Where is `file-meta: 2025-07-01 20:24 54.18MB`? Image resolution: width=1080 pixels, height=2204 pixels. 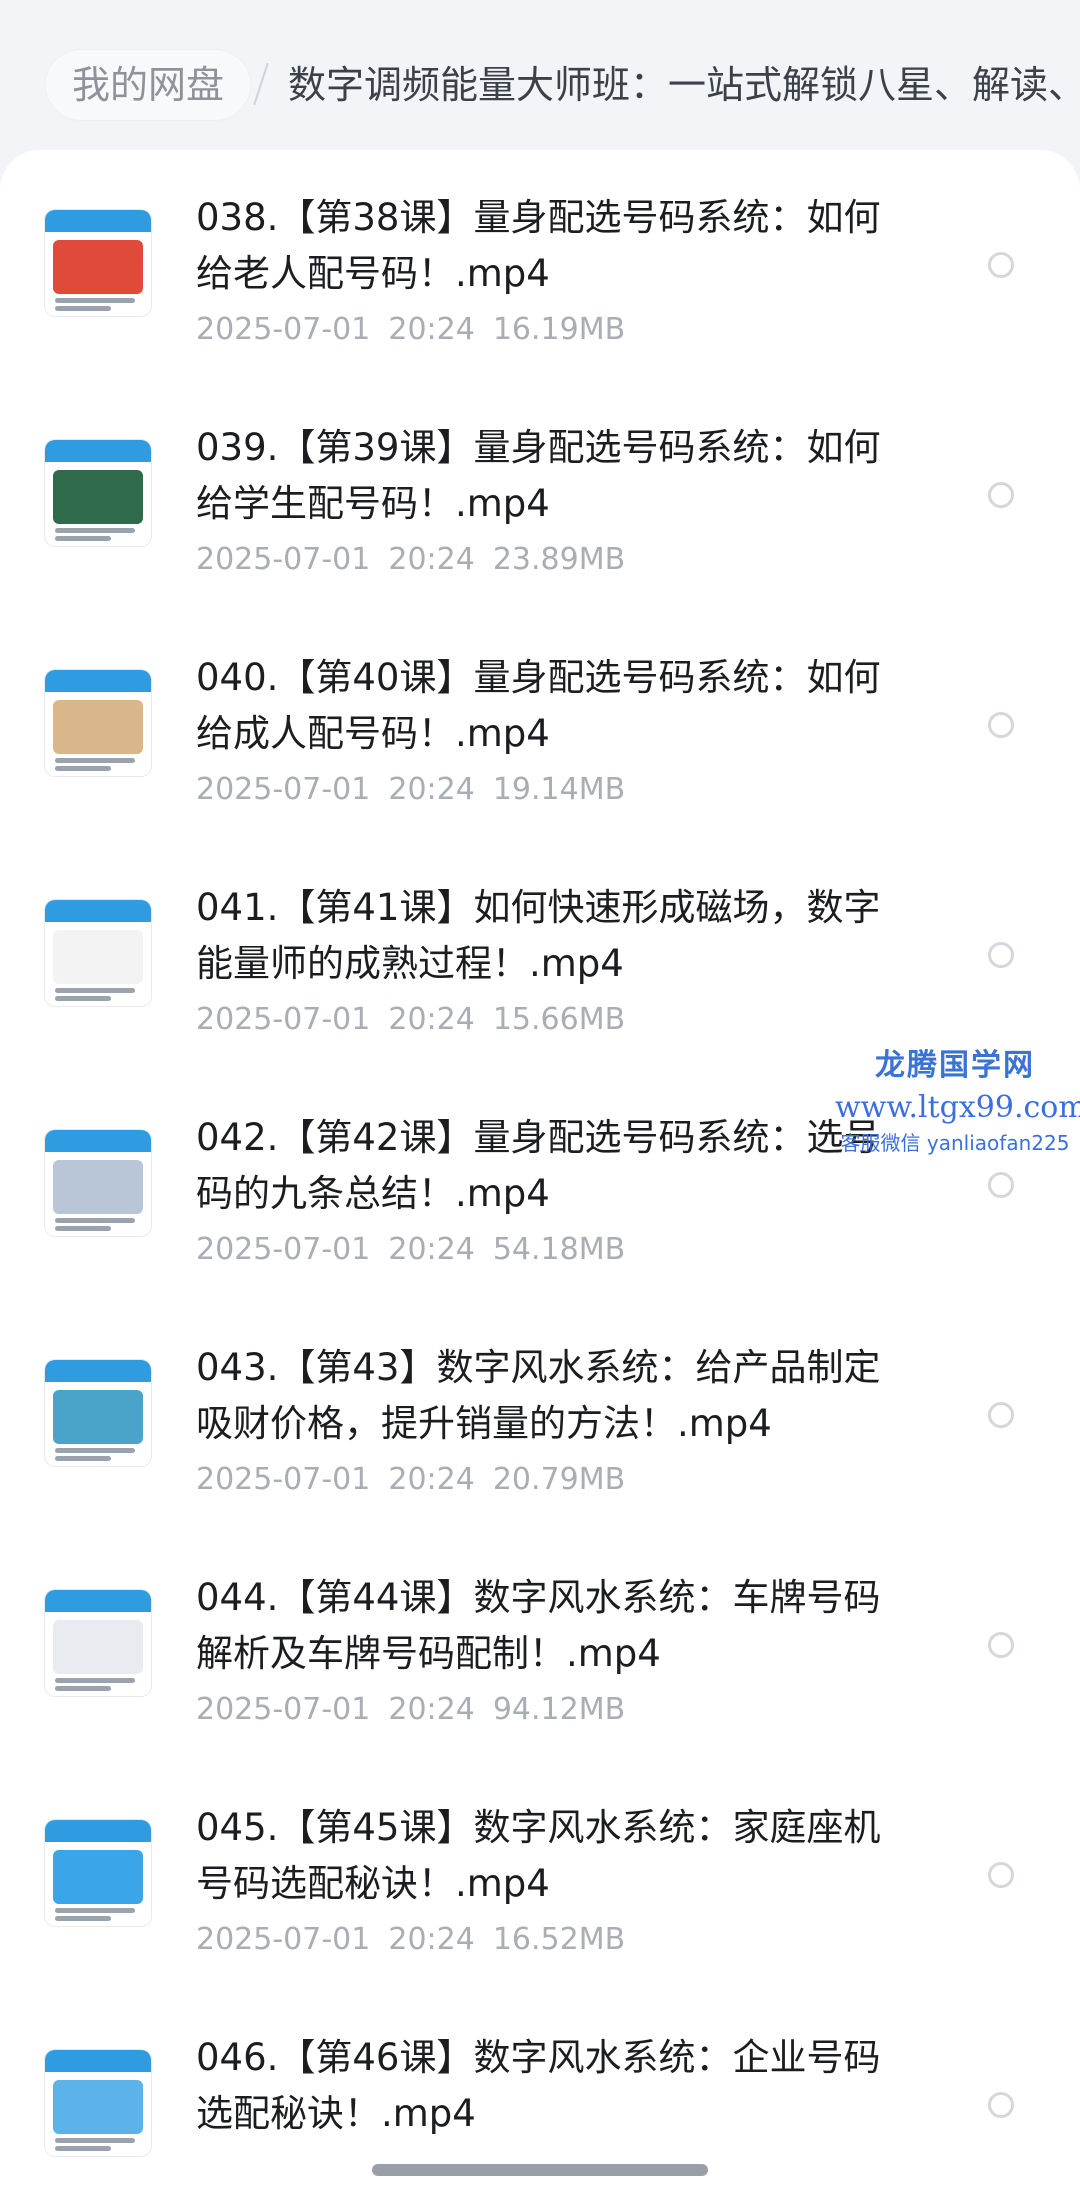
file-meta: 2025-07-01 20:24 54.18MB is located at coordinates (419, 1250).